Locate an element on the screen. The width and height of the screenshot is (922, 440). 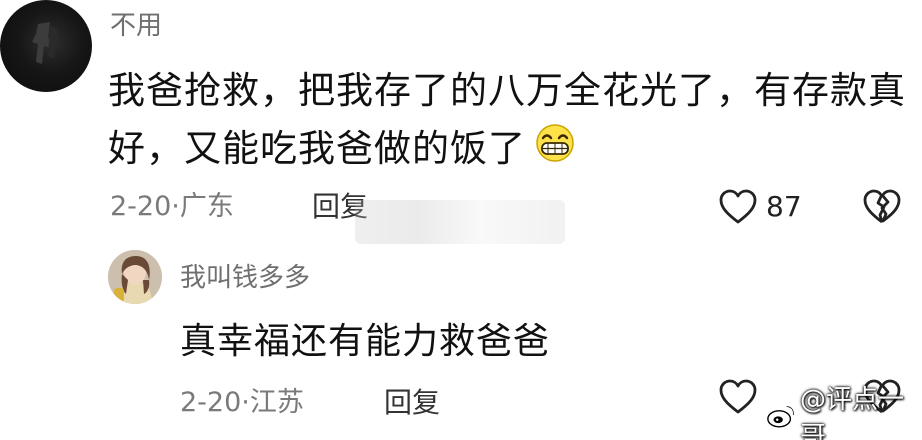
username: 不用 is located at coordinates (136, 26).